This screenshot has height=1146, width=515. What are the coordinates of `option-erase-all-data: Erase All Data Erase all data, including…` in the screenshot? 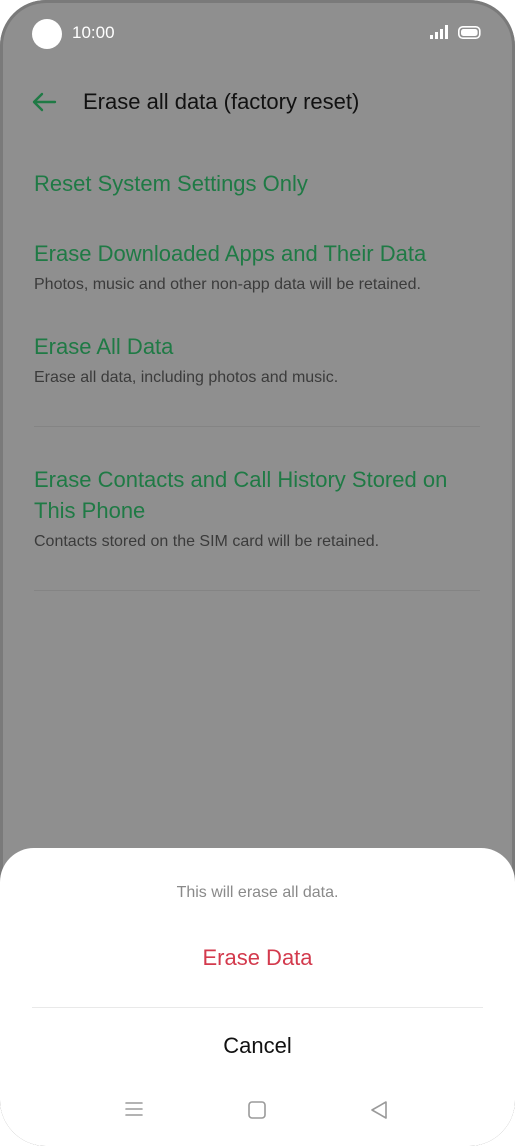 It's located at (259, 359).